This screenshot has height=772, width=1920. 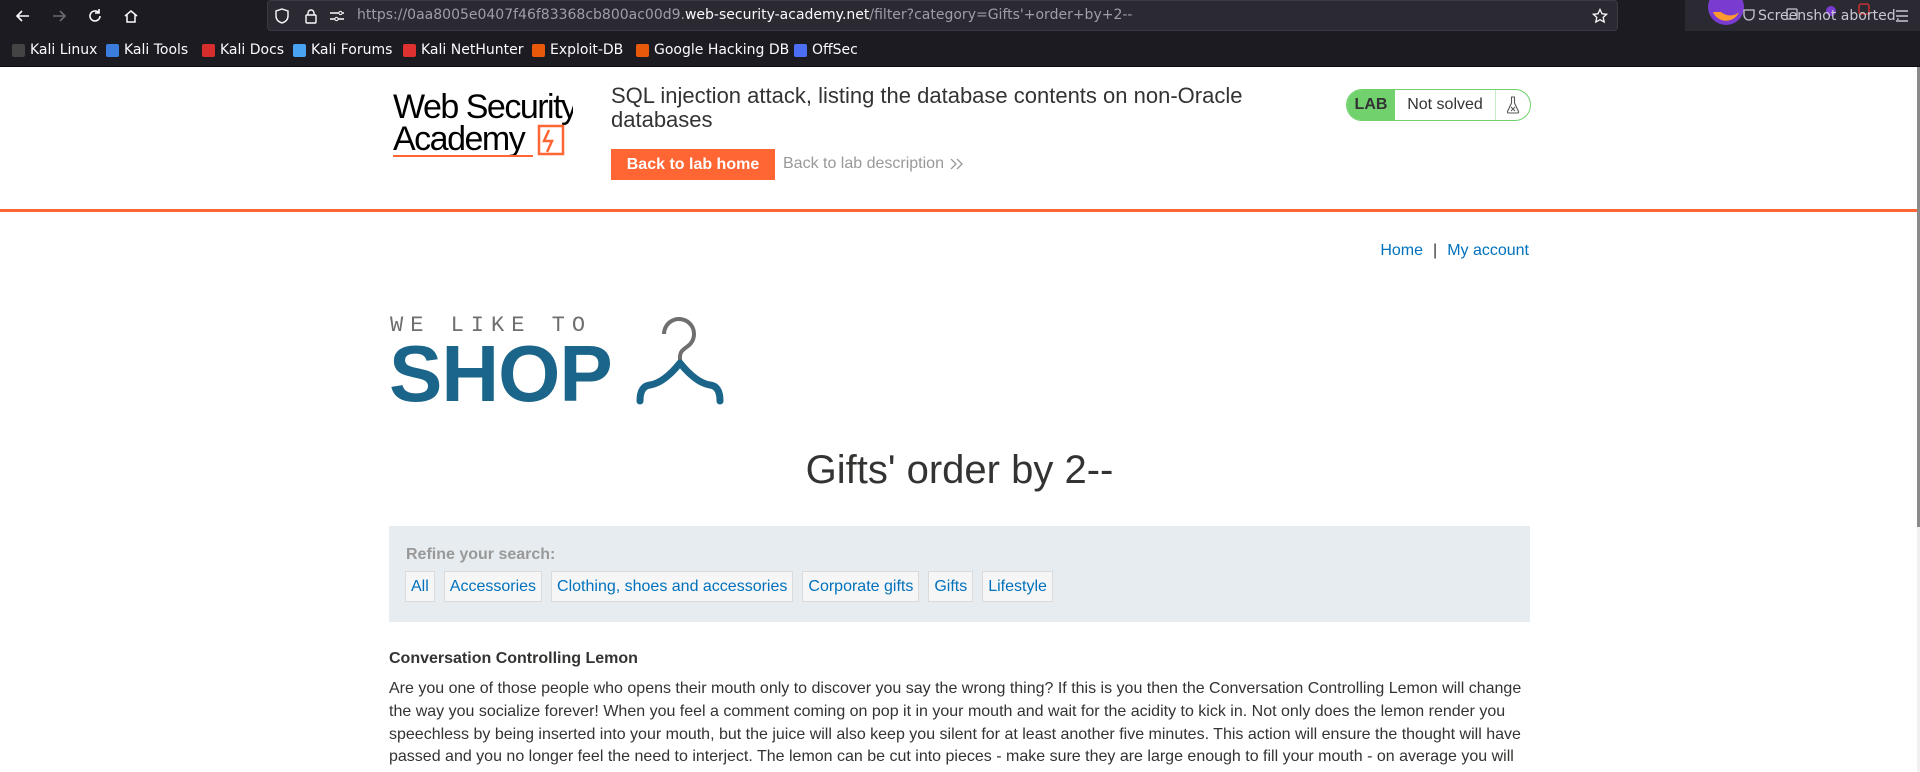 I want to click on screenshot-status: Screenshot aborted., so click(x=1829, y=16).